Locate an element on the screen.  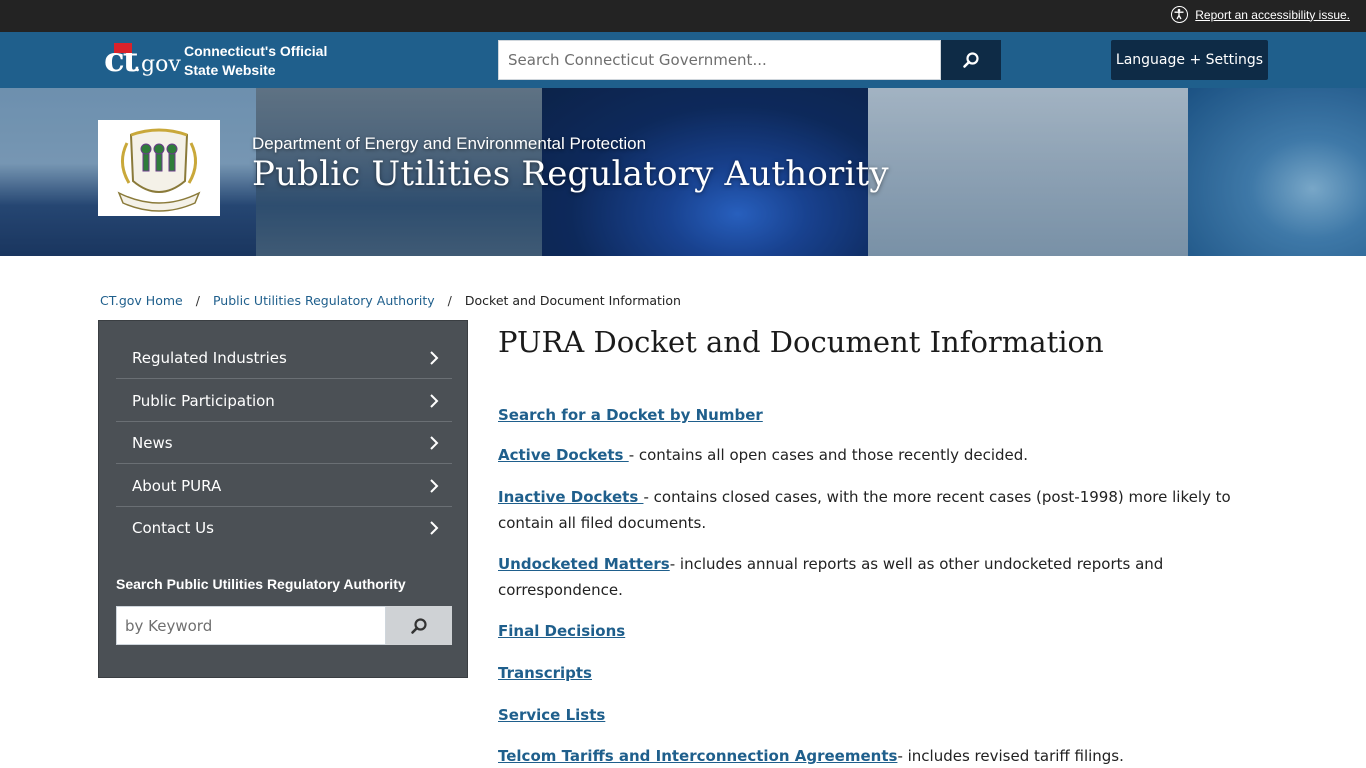
logo-flag-icon is located at coordinates (123, 48).